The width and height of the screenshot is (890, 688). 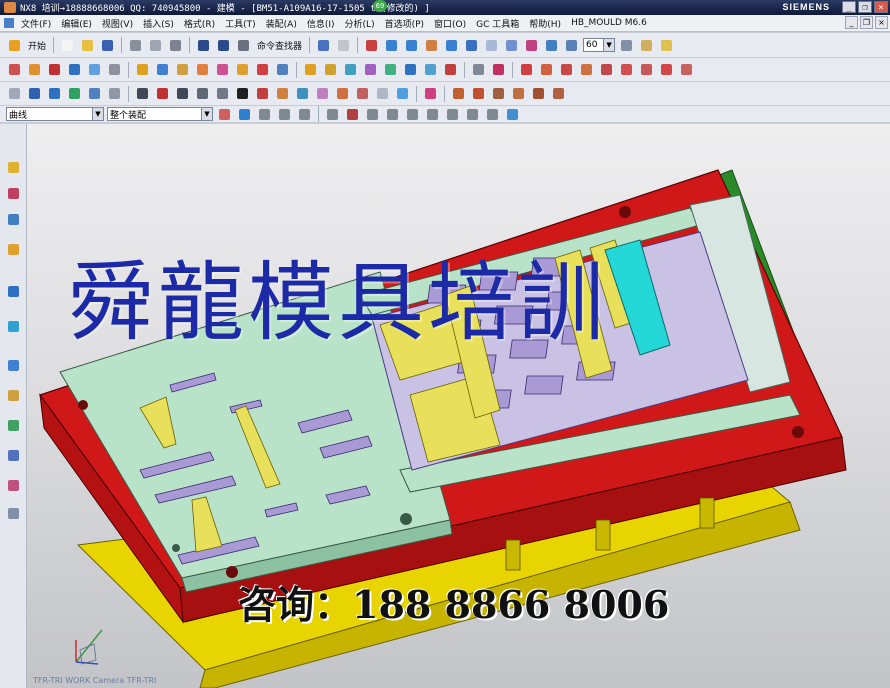 What do you see at coordinates (512, 114) in the screenshot?
I see `point-on-face-icon` at bounding box center [512, 114].